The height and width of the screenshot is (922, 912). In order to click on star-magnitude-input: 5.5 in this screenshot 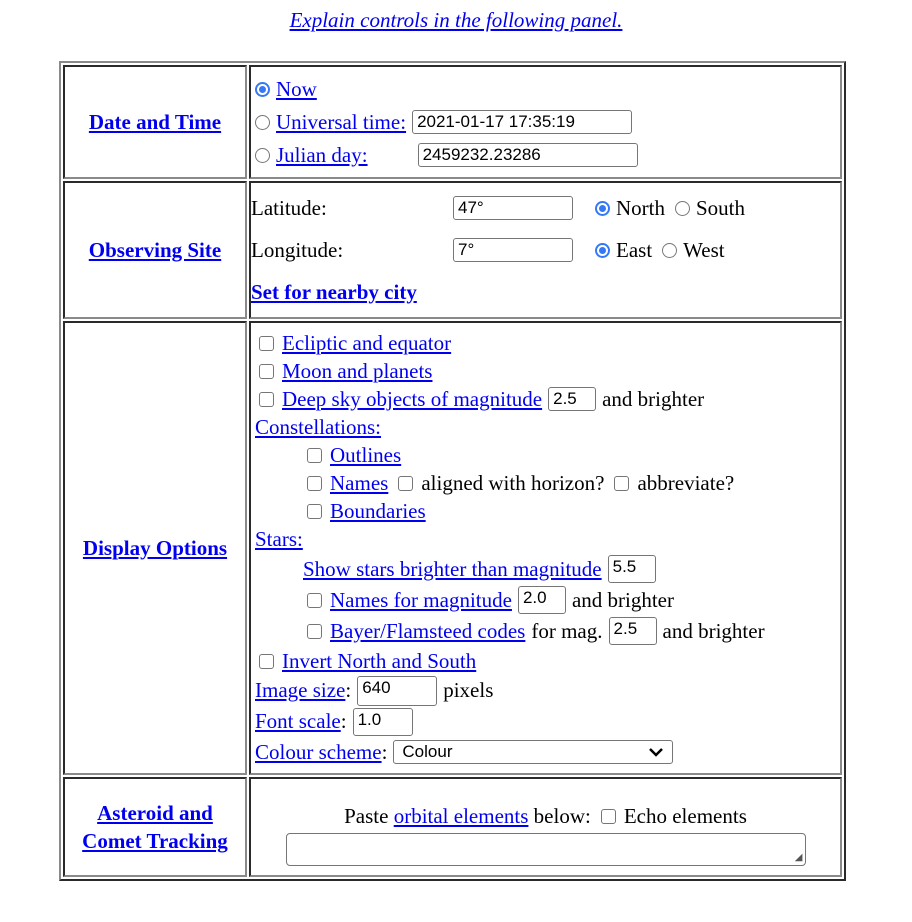, I will do `click(631, 569)`.